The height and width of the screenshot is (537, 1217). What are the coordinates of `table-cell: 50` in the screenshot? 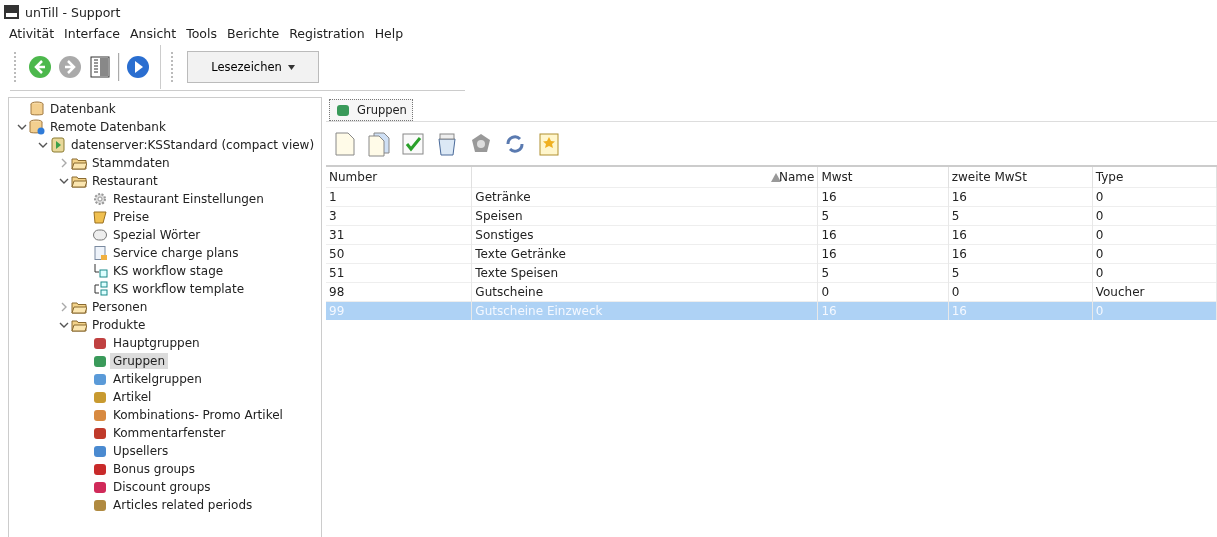 It's located at (399, 254).